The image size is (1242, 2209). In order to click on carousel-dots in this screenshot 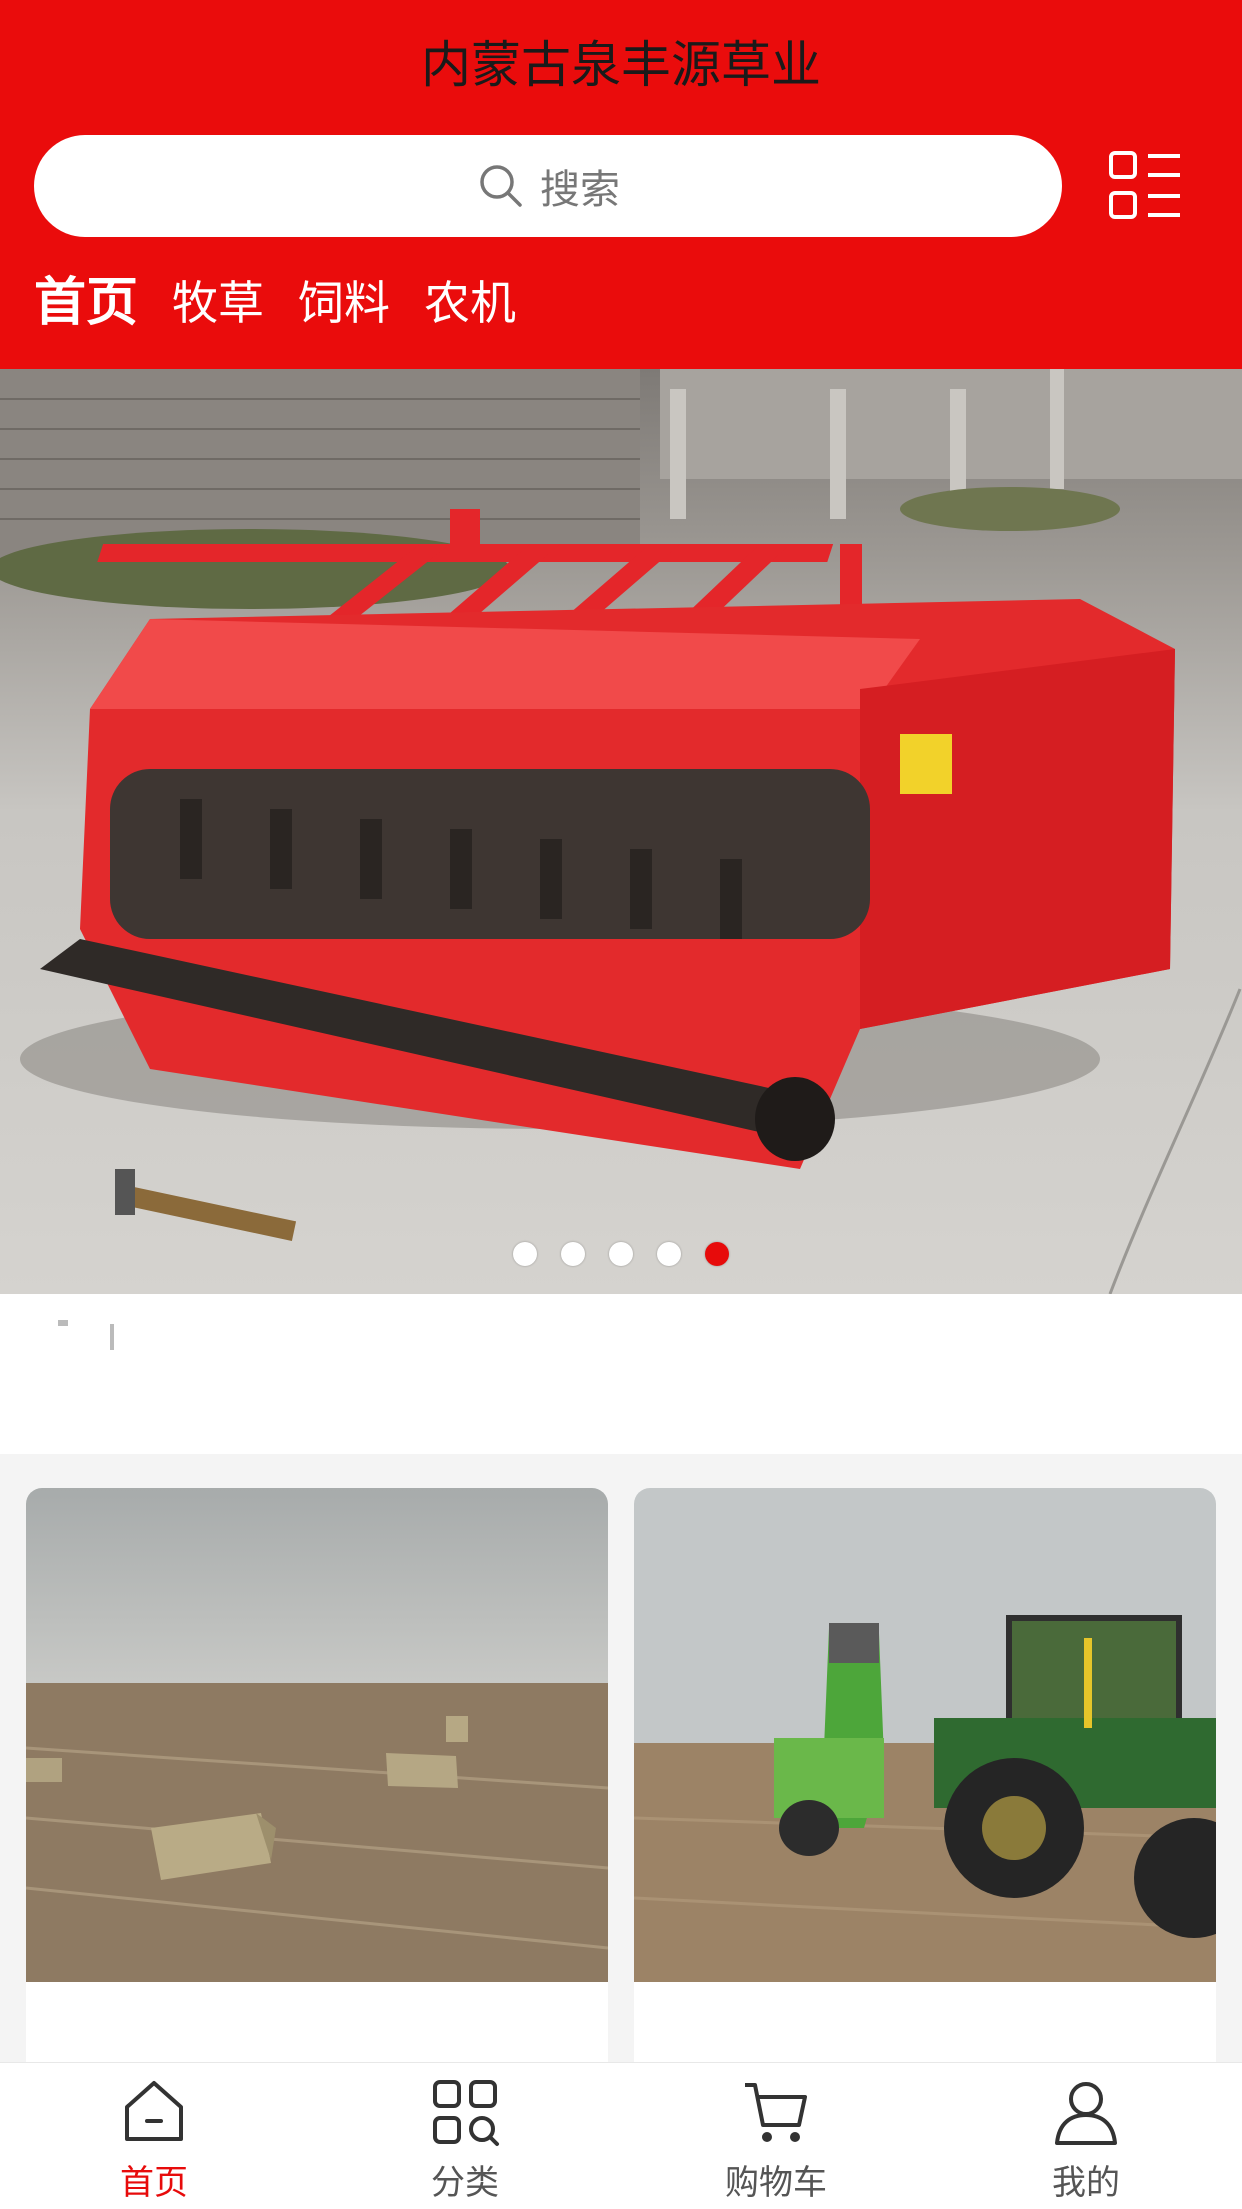, I will do `click(621, 1254)`.